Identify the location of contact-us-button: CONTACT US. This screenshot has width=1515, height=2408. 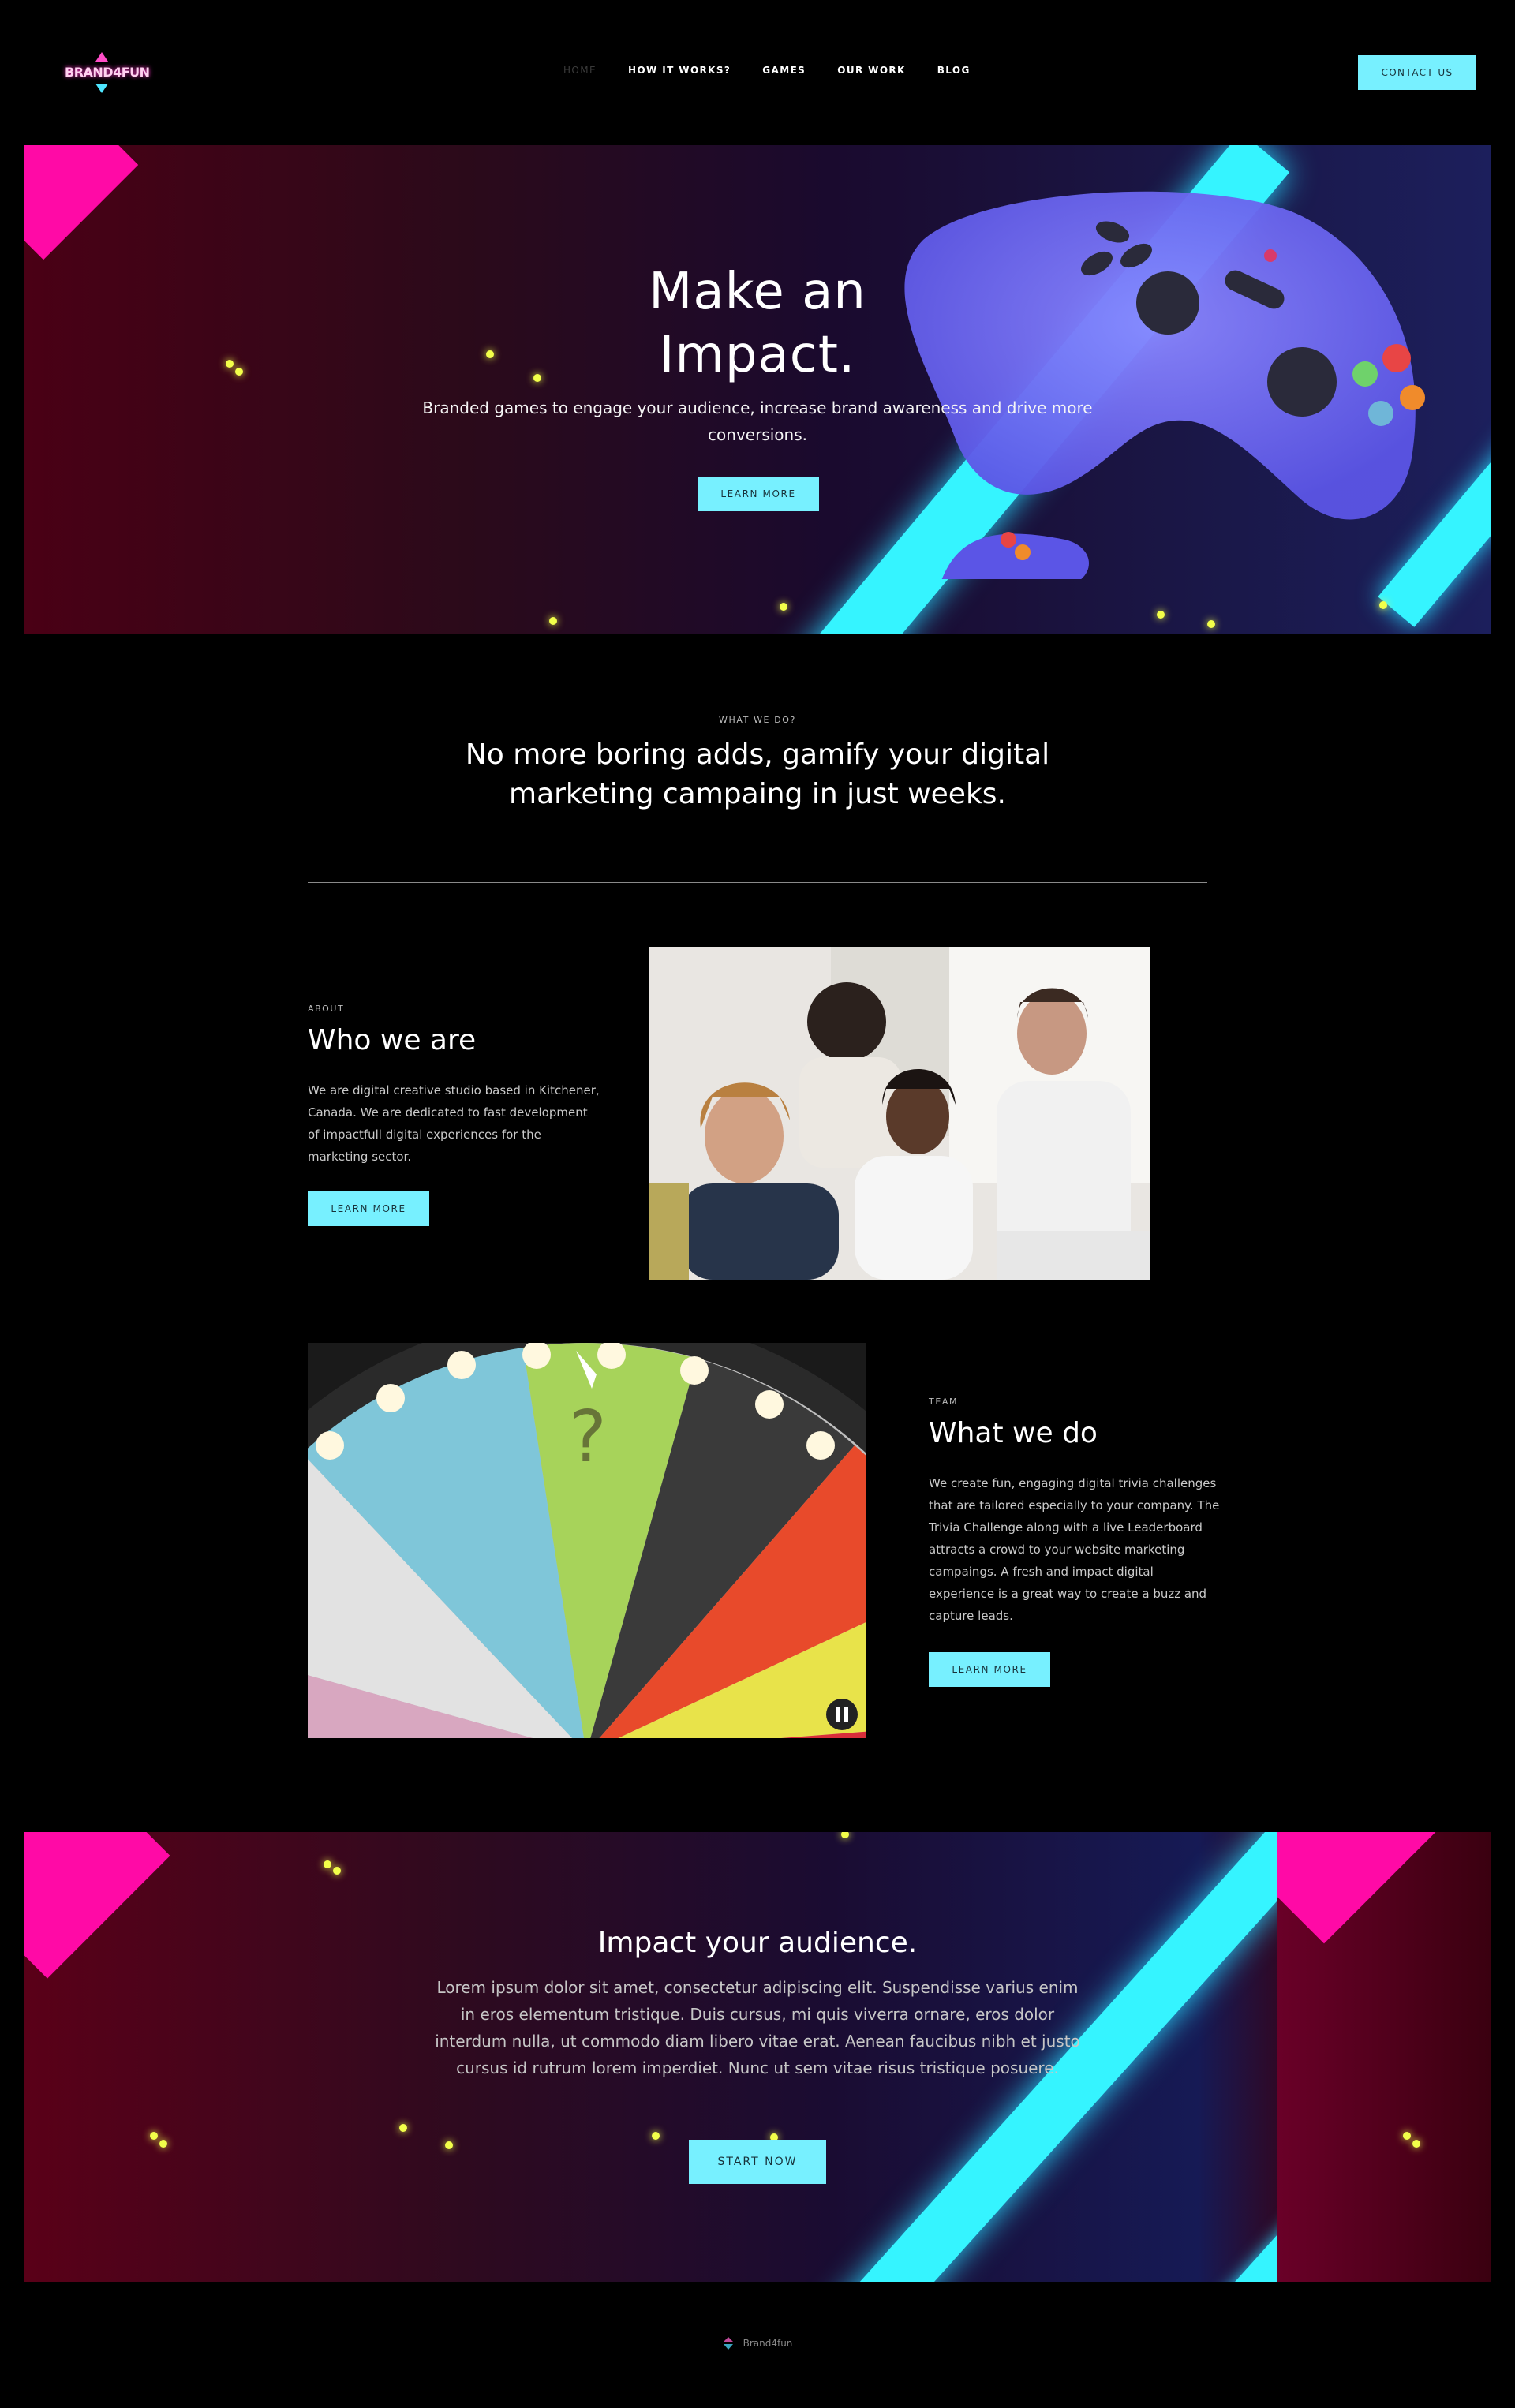
(1417, 72).